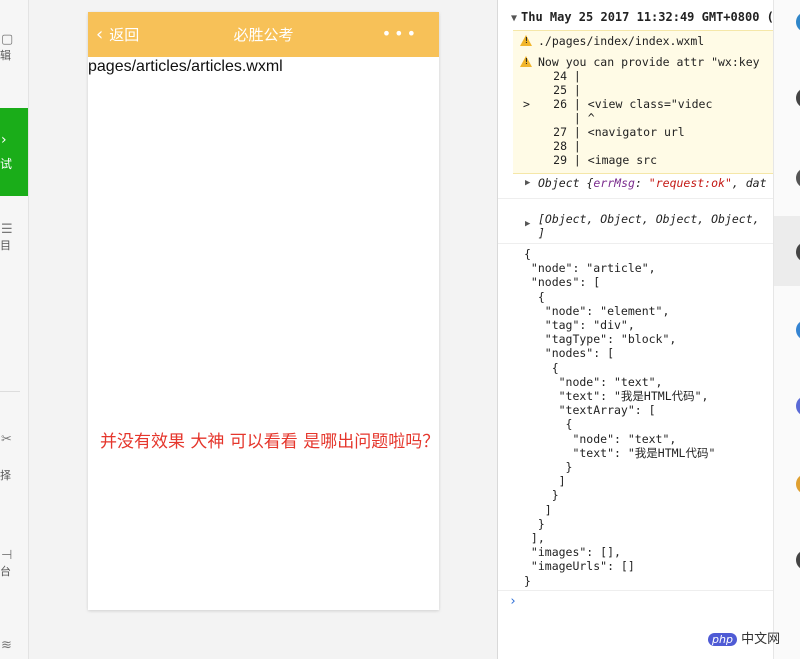 The width and height of the screenshot is (800, 659). I want to click on site-watermark: php 中文网, so click(744, 637).